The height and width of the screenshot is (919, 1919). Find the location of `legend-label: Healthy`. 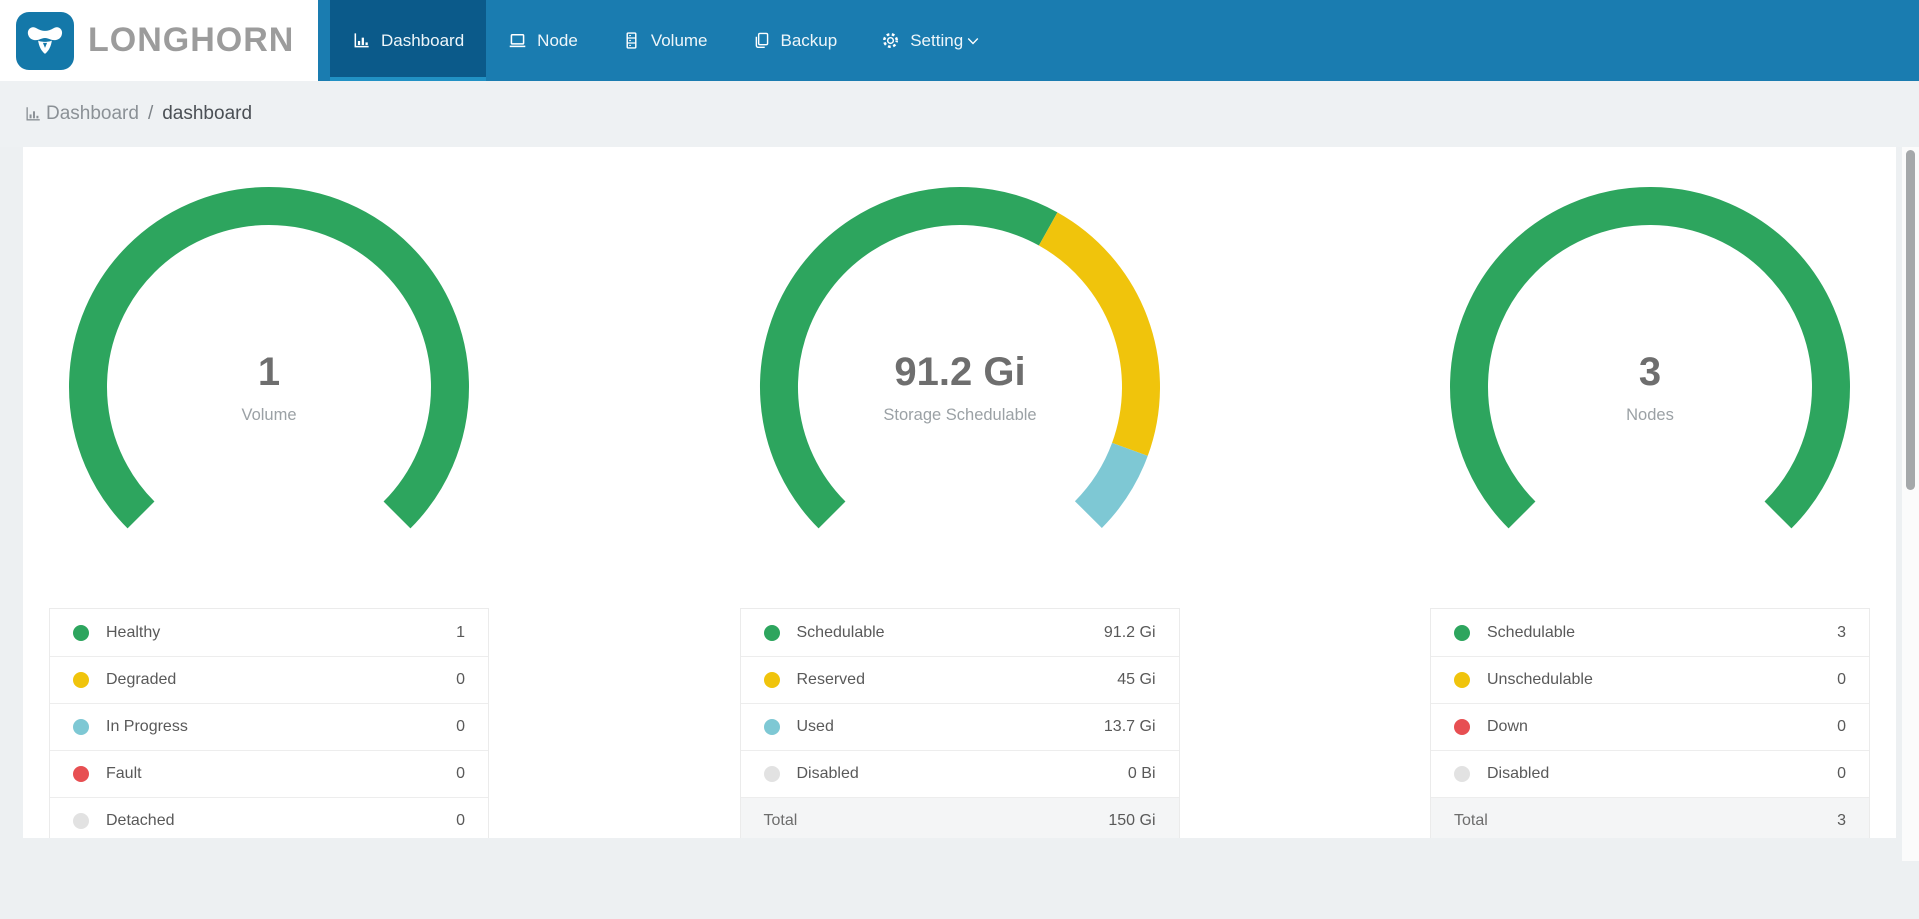

legend-label: Healthy is located at coordinates (133, 632).